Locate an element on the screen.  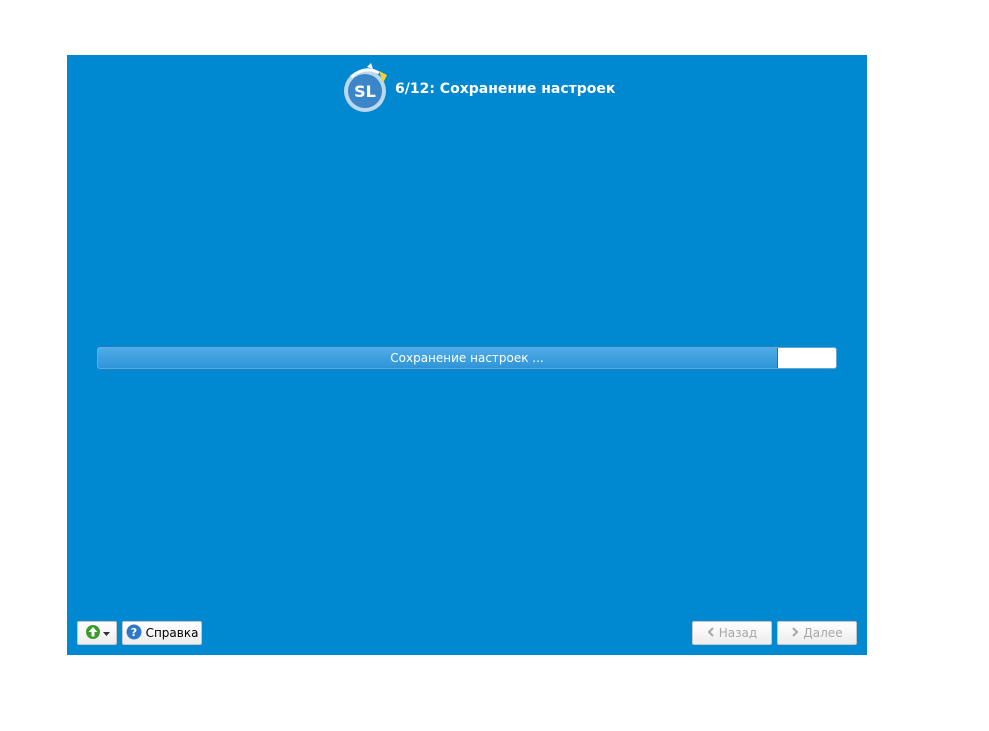
green-up-arrow-icon is located at coordinates (93, 633).